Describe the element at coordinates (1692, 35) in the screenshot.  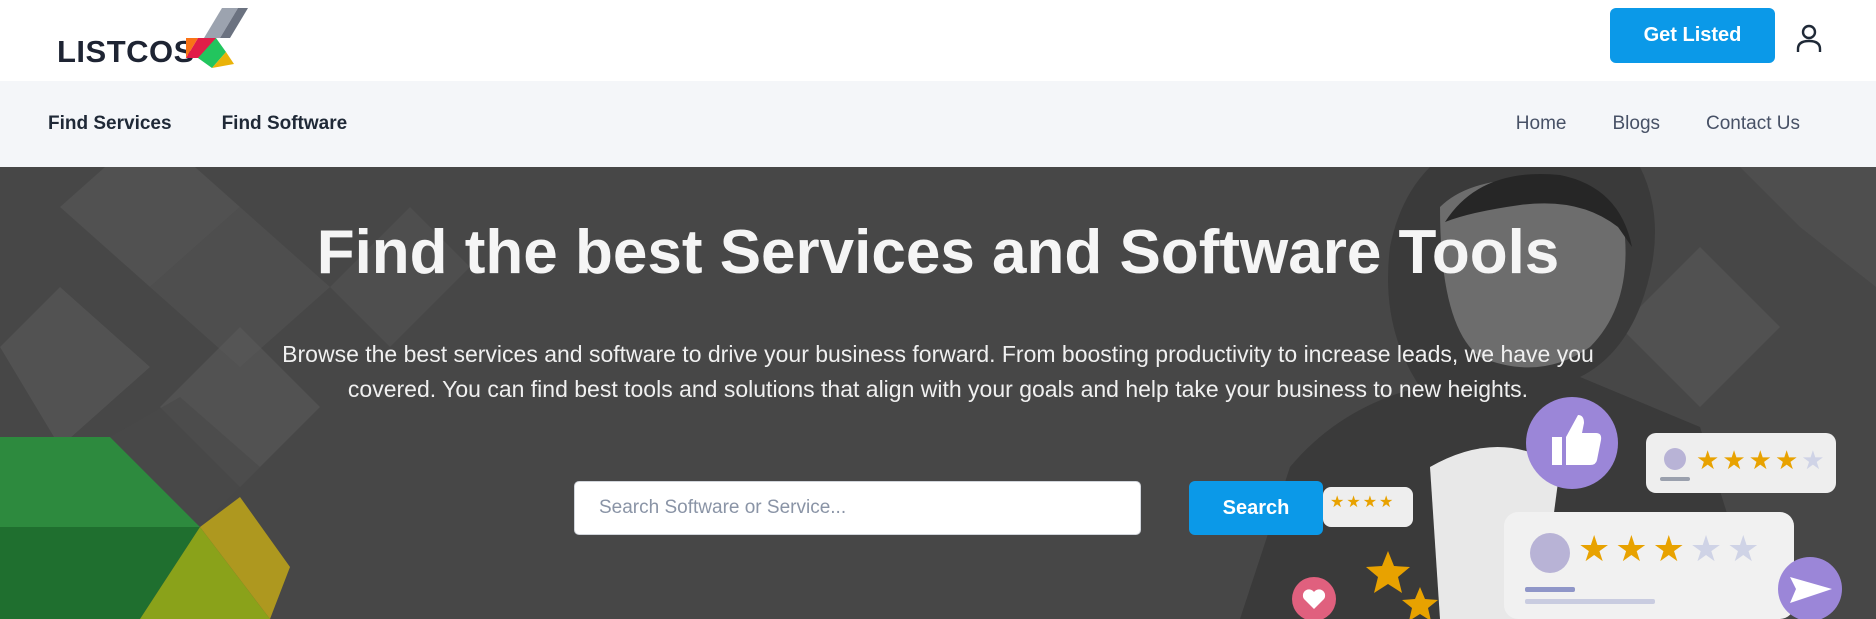
I see `get-listed-button: Get Listed` at that location.